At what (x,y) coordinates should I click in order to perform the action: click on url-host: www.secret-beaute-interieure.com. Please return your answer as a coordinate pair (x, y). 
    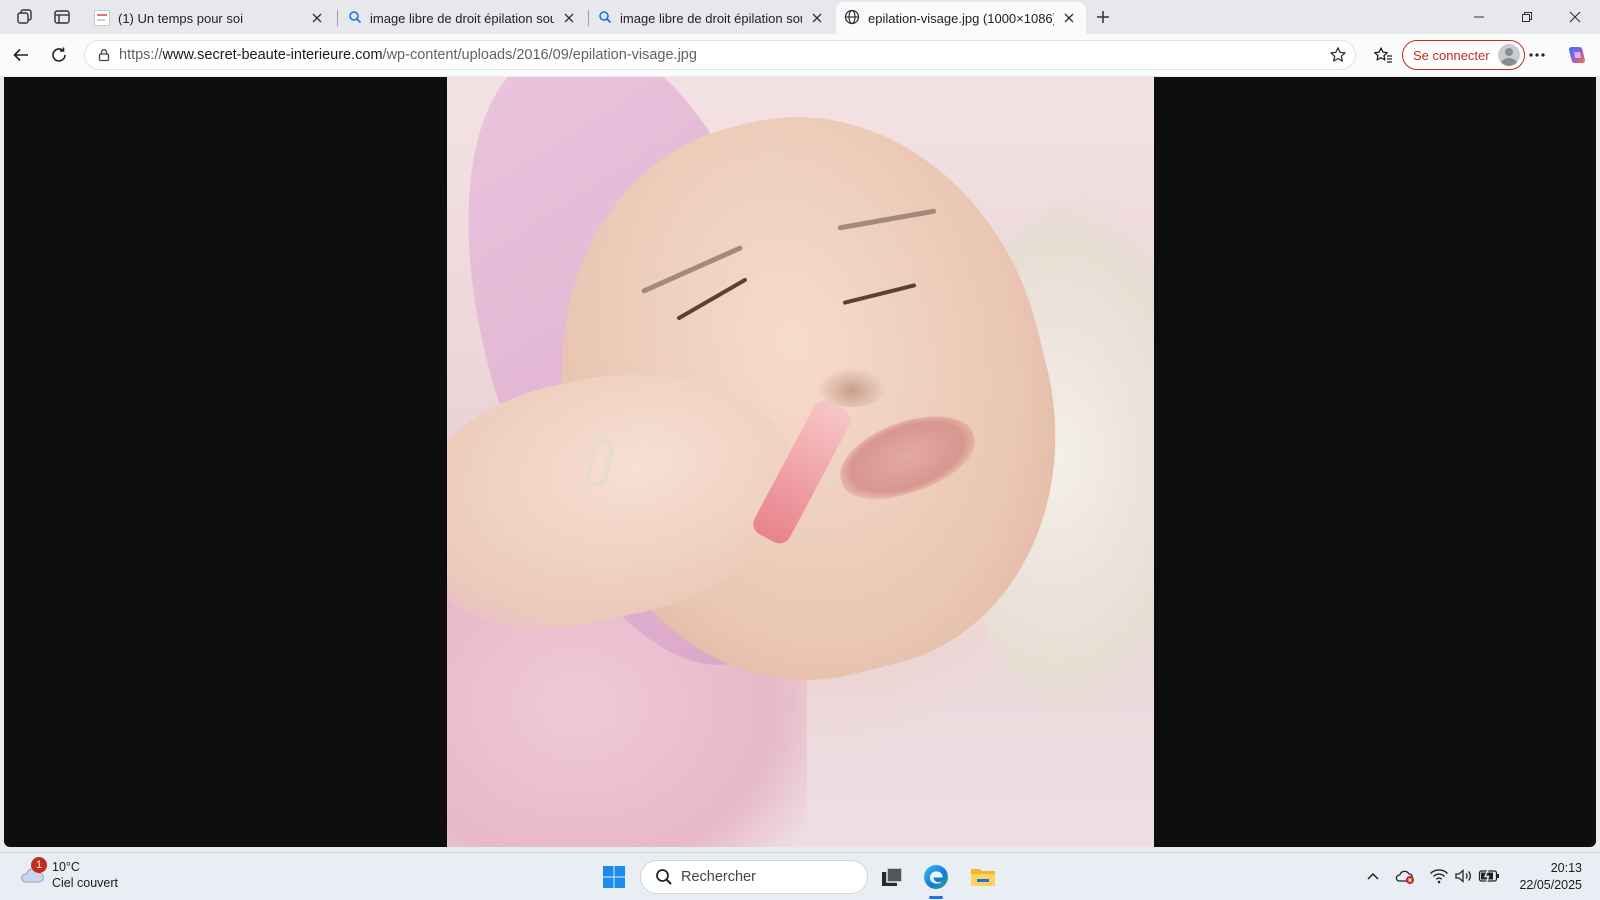
    Looking at the image, I should click on (272, 55).